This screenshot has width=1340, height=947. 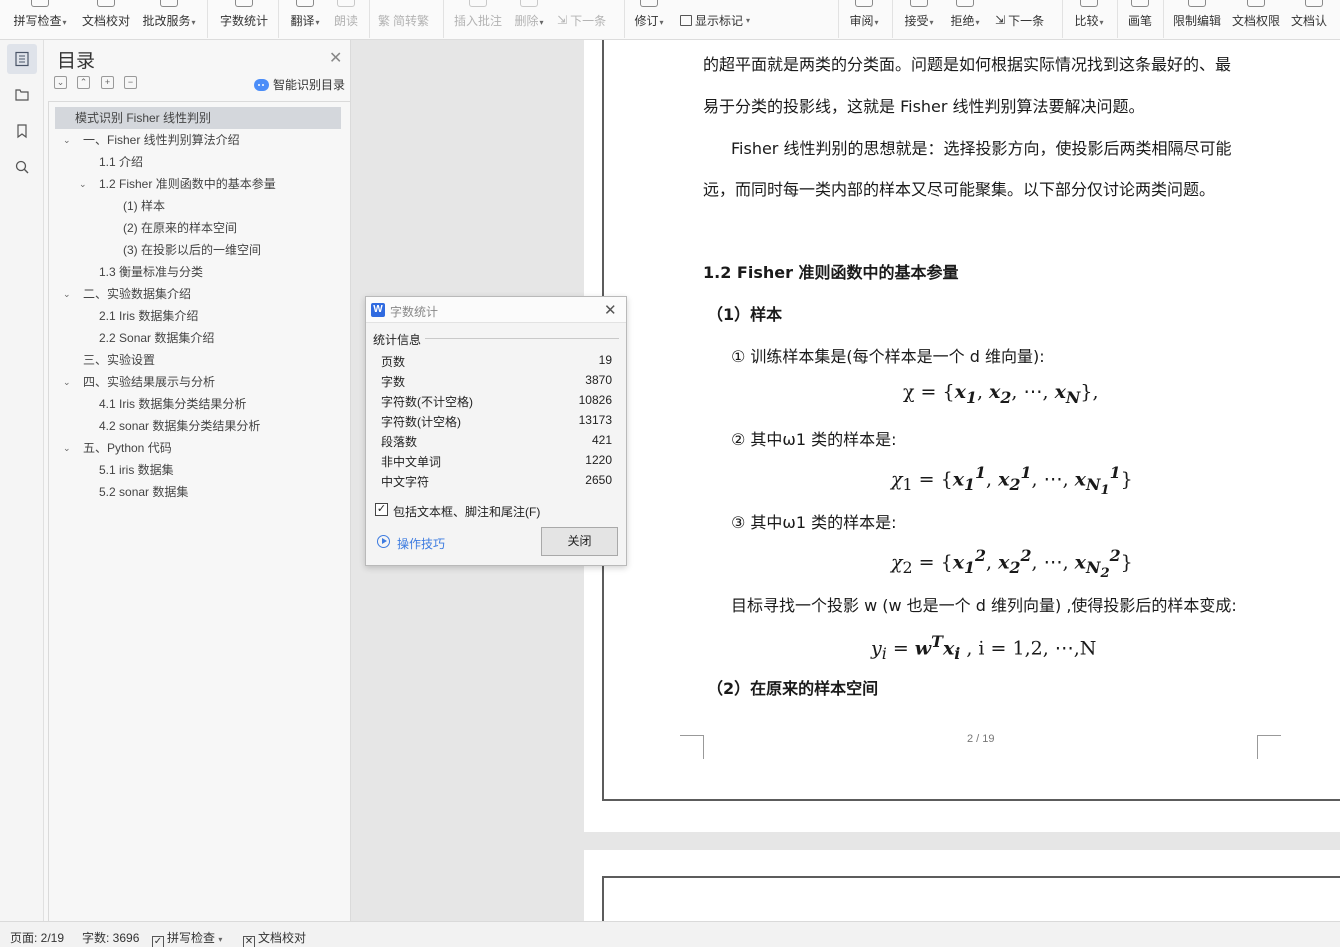 I want to click on doc-authenticate-button: 文档认, so click(x=1314, y=19).